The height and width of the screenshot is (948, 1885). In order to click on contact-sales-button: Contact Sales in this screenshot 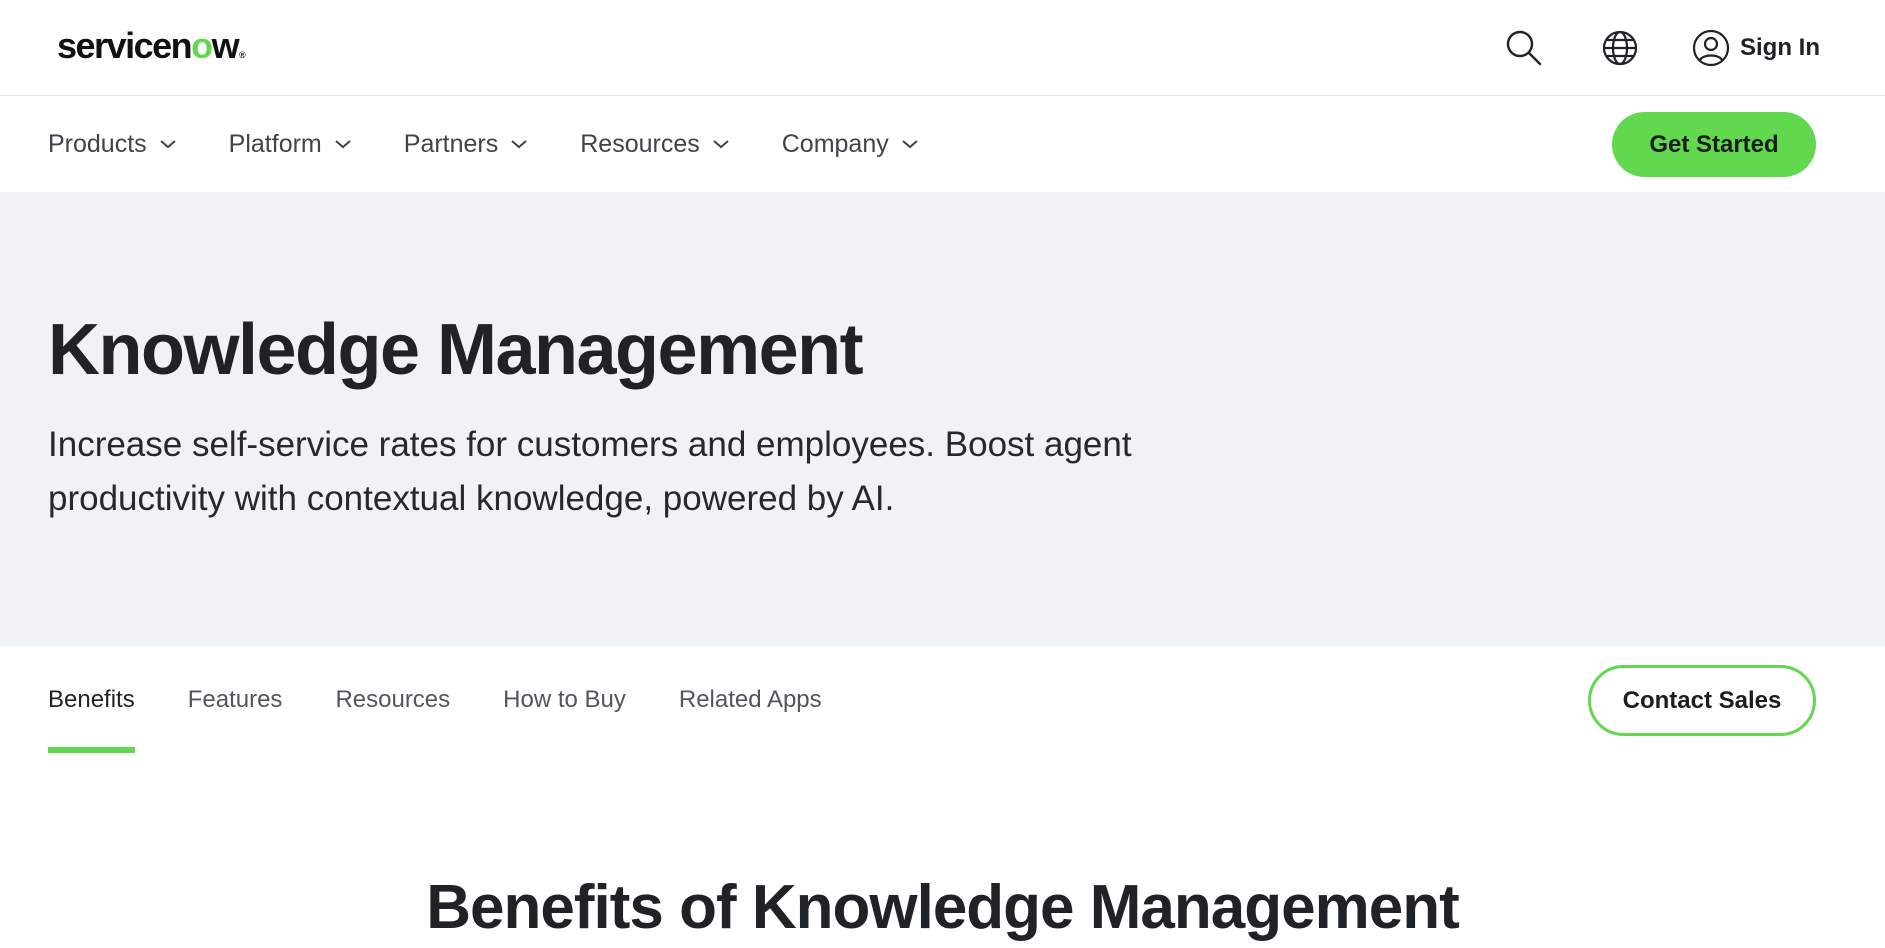, I will do `click(1702, 700)`.